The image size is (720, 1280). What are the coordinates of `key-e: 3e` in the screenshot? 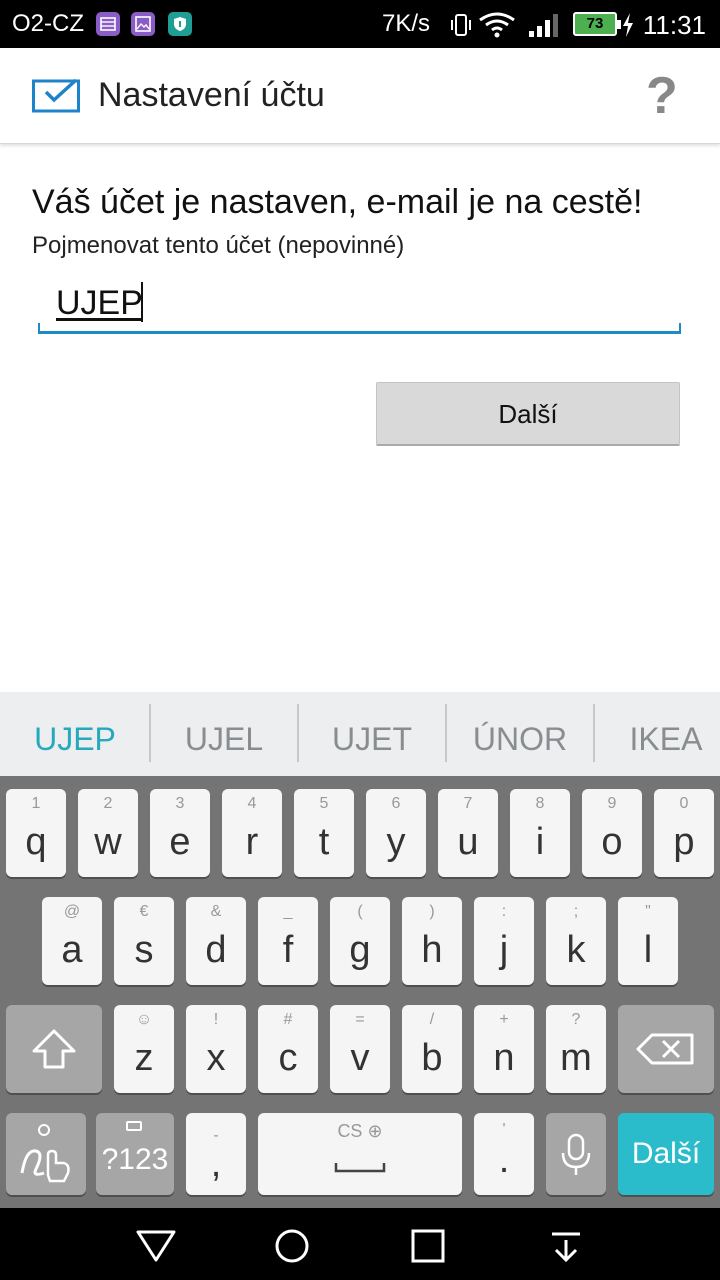 It's located at (180, 833).